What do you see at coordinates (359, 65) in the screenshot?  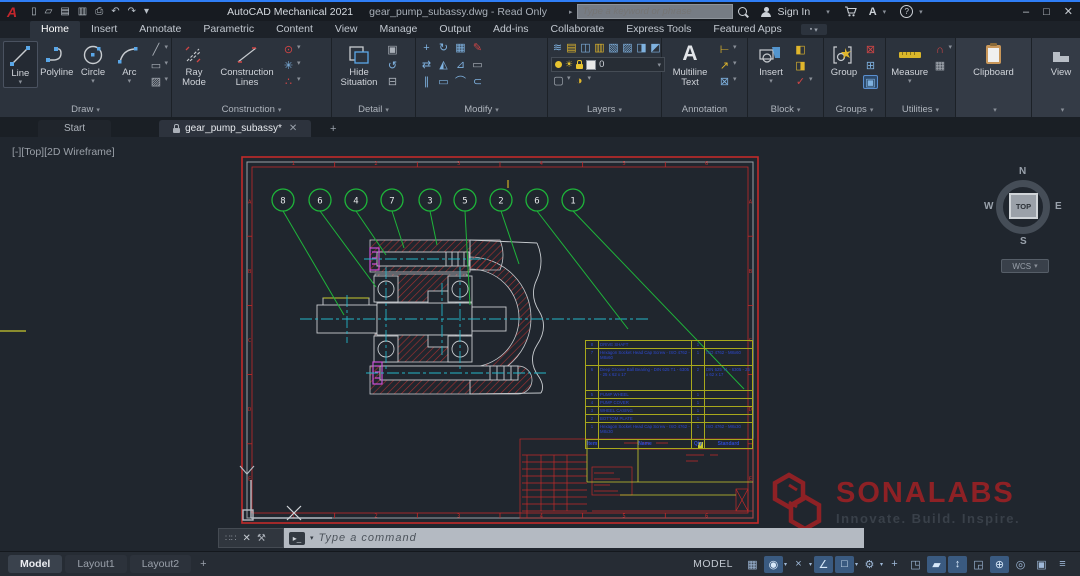 I see `hide-situation-button: Hide Situation` at bounding box center [359, 65].